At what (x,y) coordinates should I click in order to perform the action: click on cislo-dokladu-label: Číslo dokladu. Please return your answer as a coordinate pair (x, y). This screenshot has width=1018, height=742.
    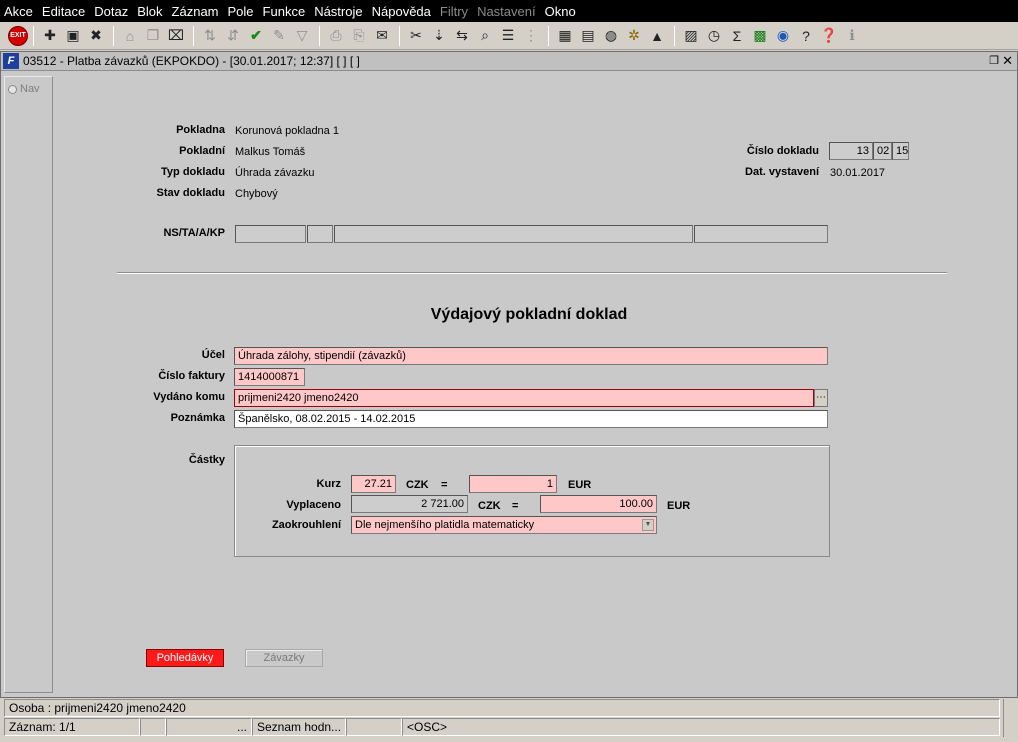
    Looking at the image, I should click on (782, 151).